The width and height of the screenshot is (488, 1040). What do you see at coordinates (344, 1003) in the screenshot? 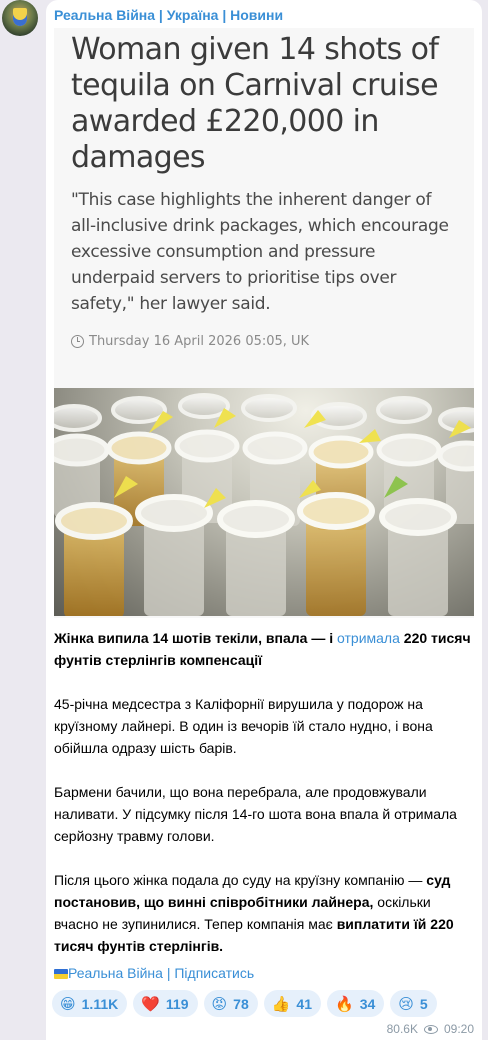
I see `fire-emoji-icon: 🔥` at bounding box center [344, 1003].